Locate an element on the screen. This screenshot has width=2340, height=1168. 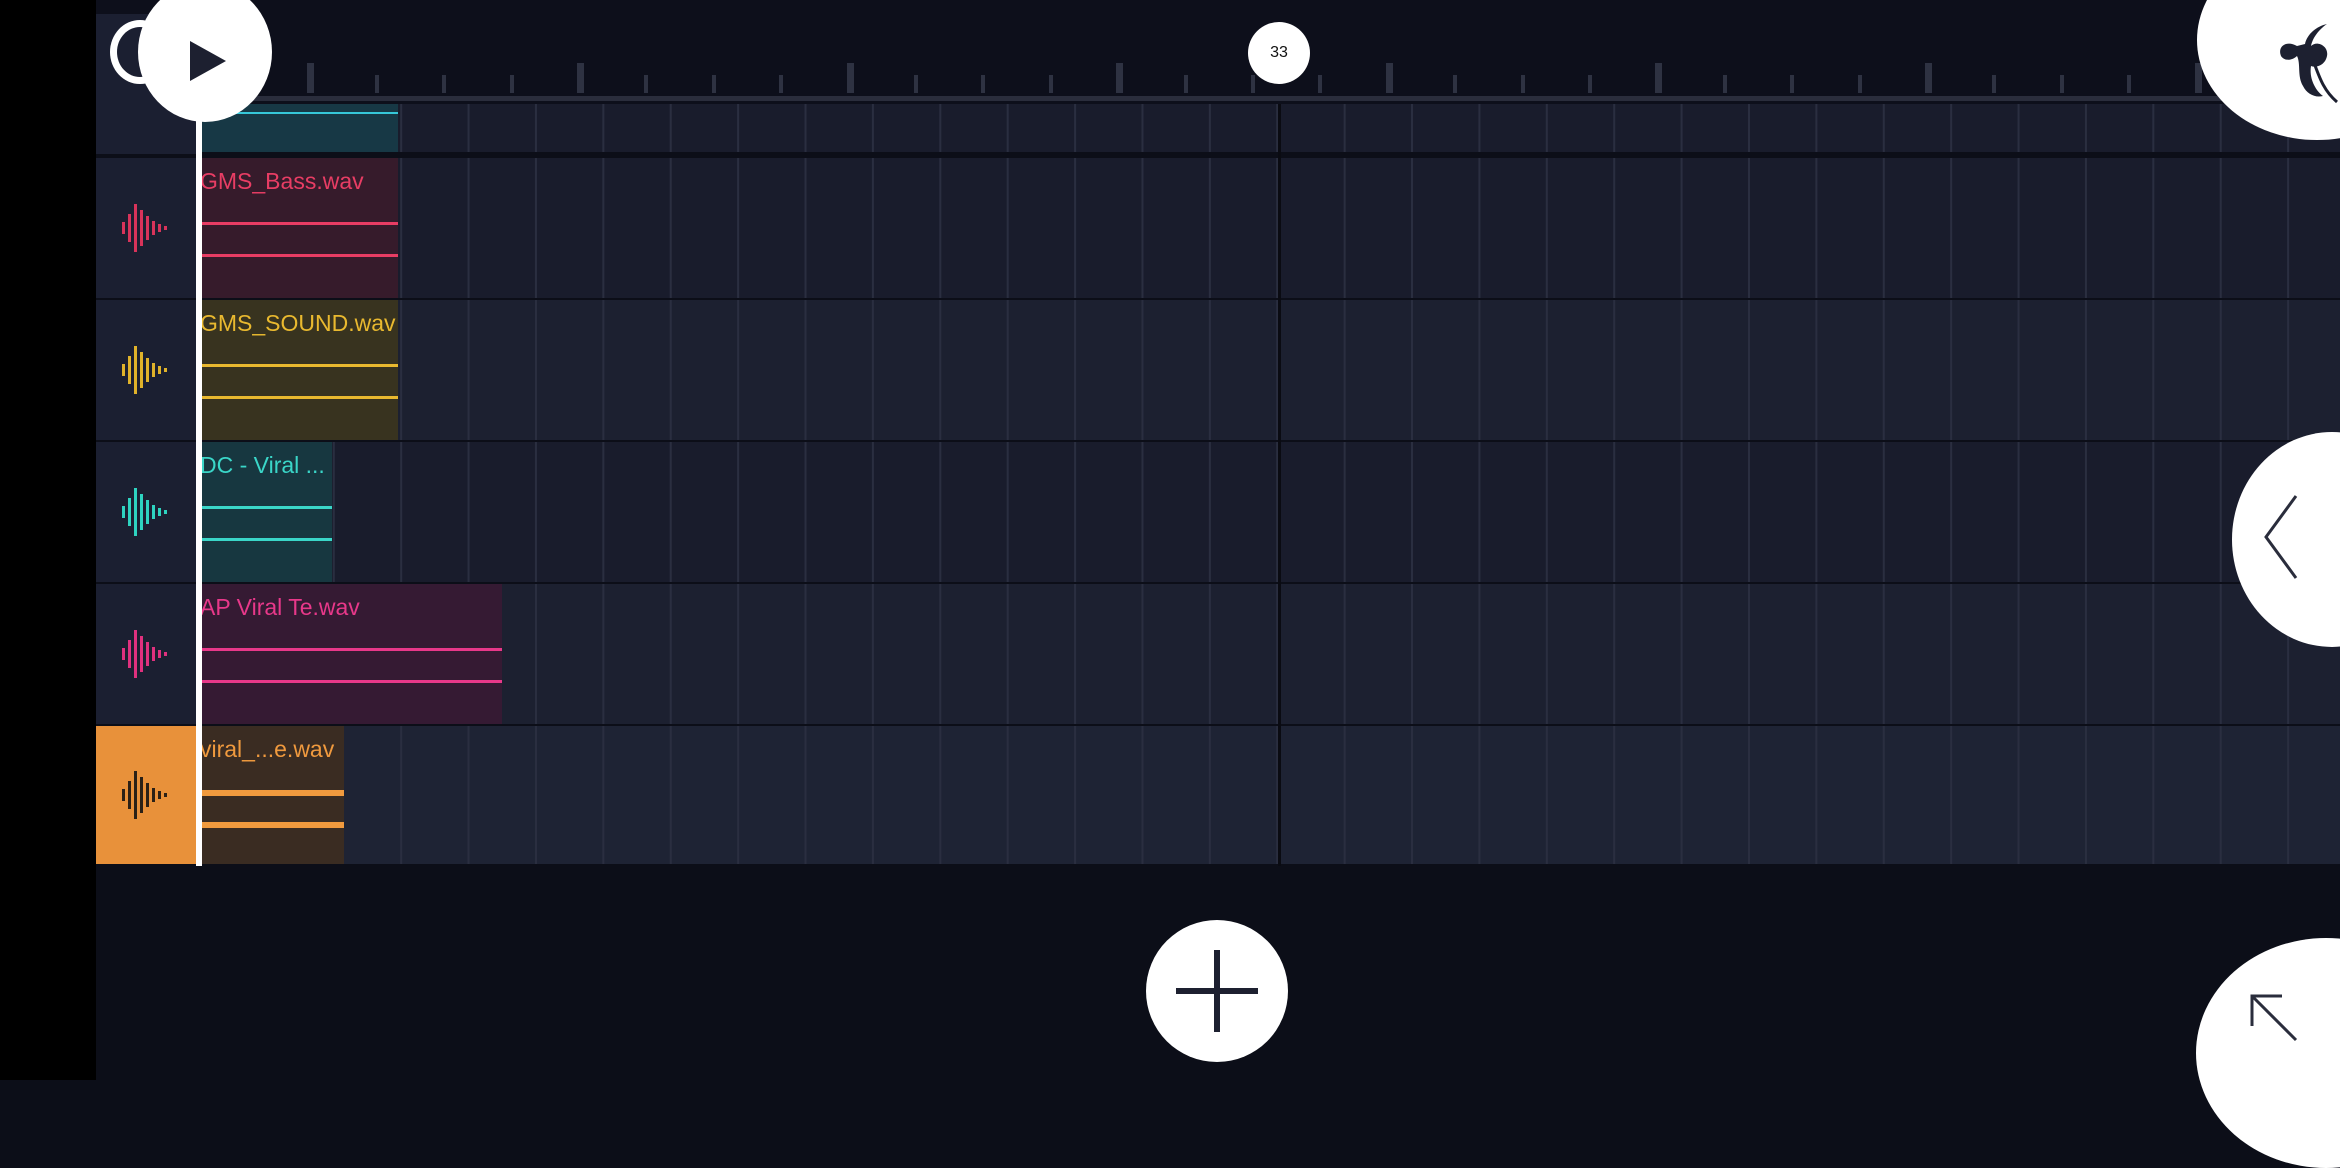
arrow-up-left-icon is located at coordinates (2274, 1018).